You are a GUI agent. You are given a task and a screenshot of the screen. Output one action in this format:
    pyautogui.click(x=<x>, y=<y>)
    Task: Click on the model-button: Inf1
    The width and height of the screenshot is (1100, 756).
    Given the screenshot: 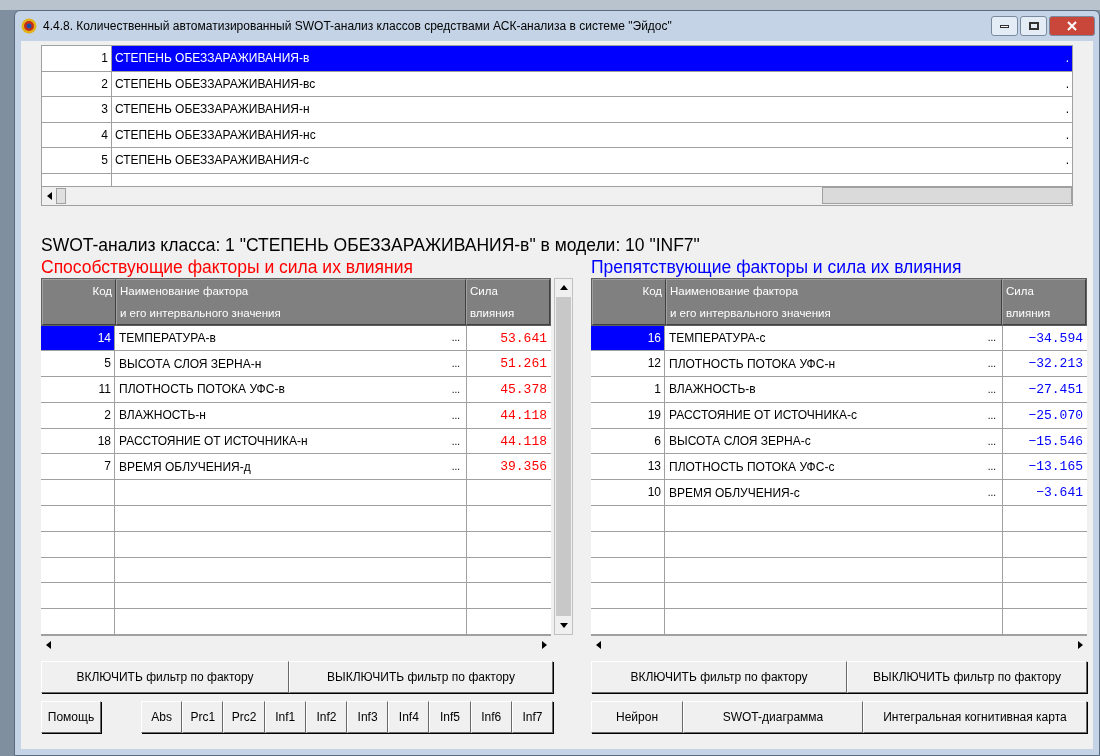 What is the action you would take?
    pyautogui.click(x=285, y=717)
    